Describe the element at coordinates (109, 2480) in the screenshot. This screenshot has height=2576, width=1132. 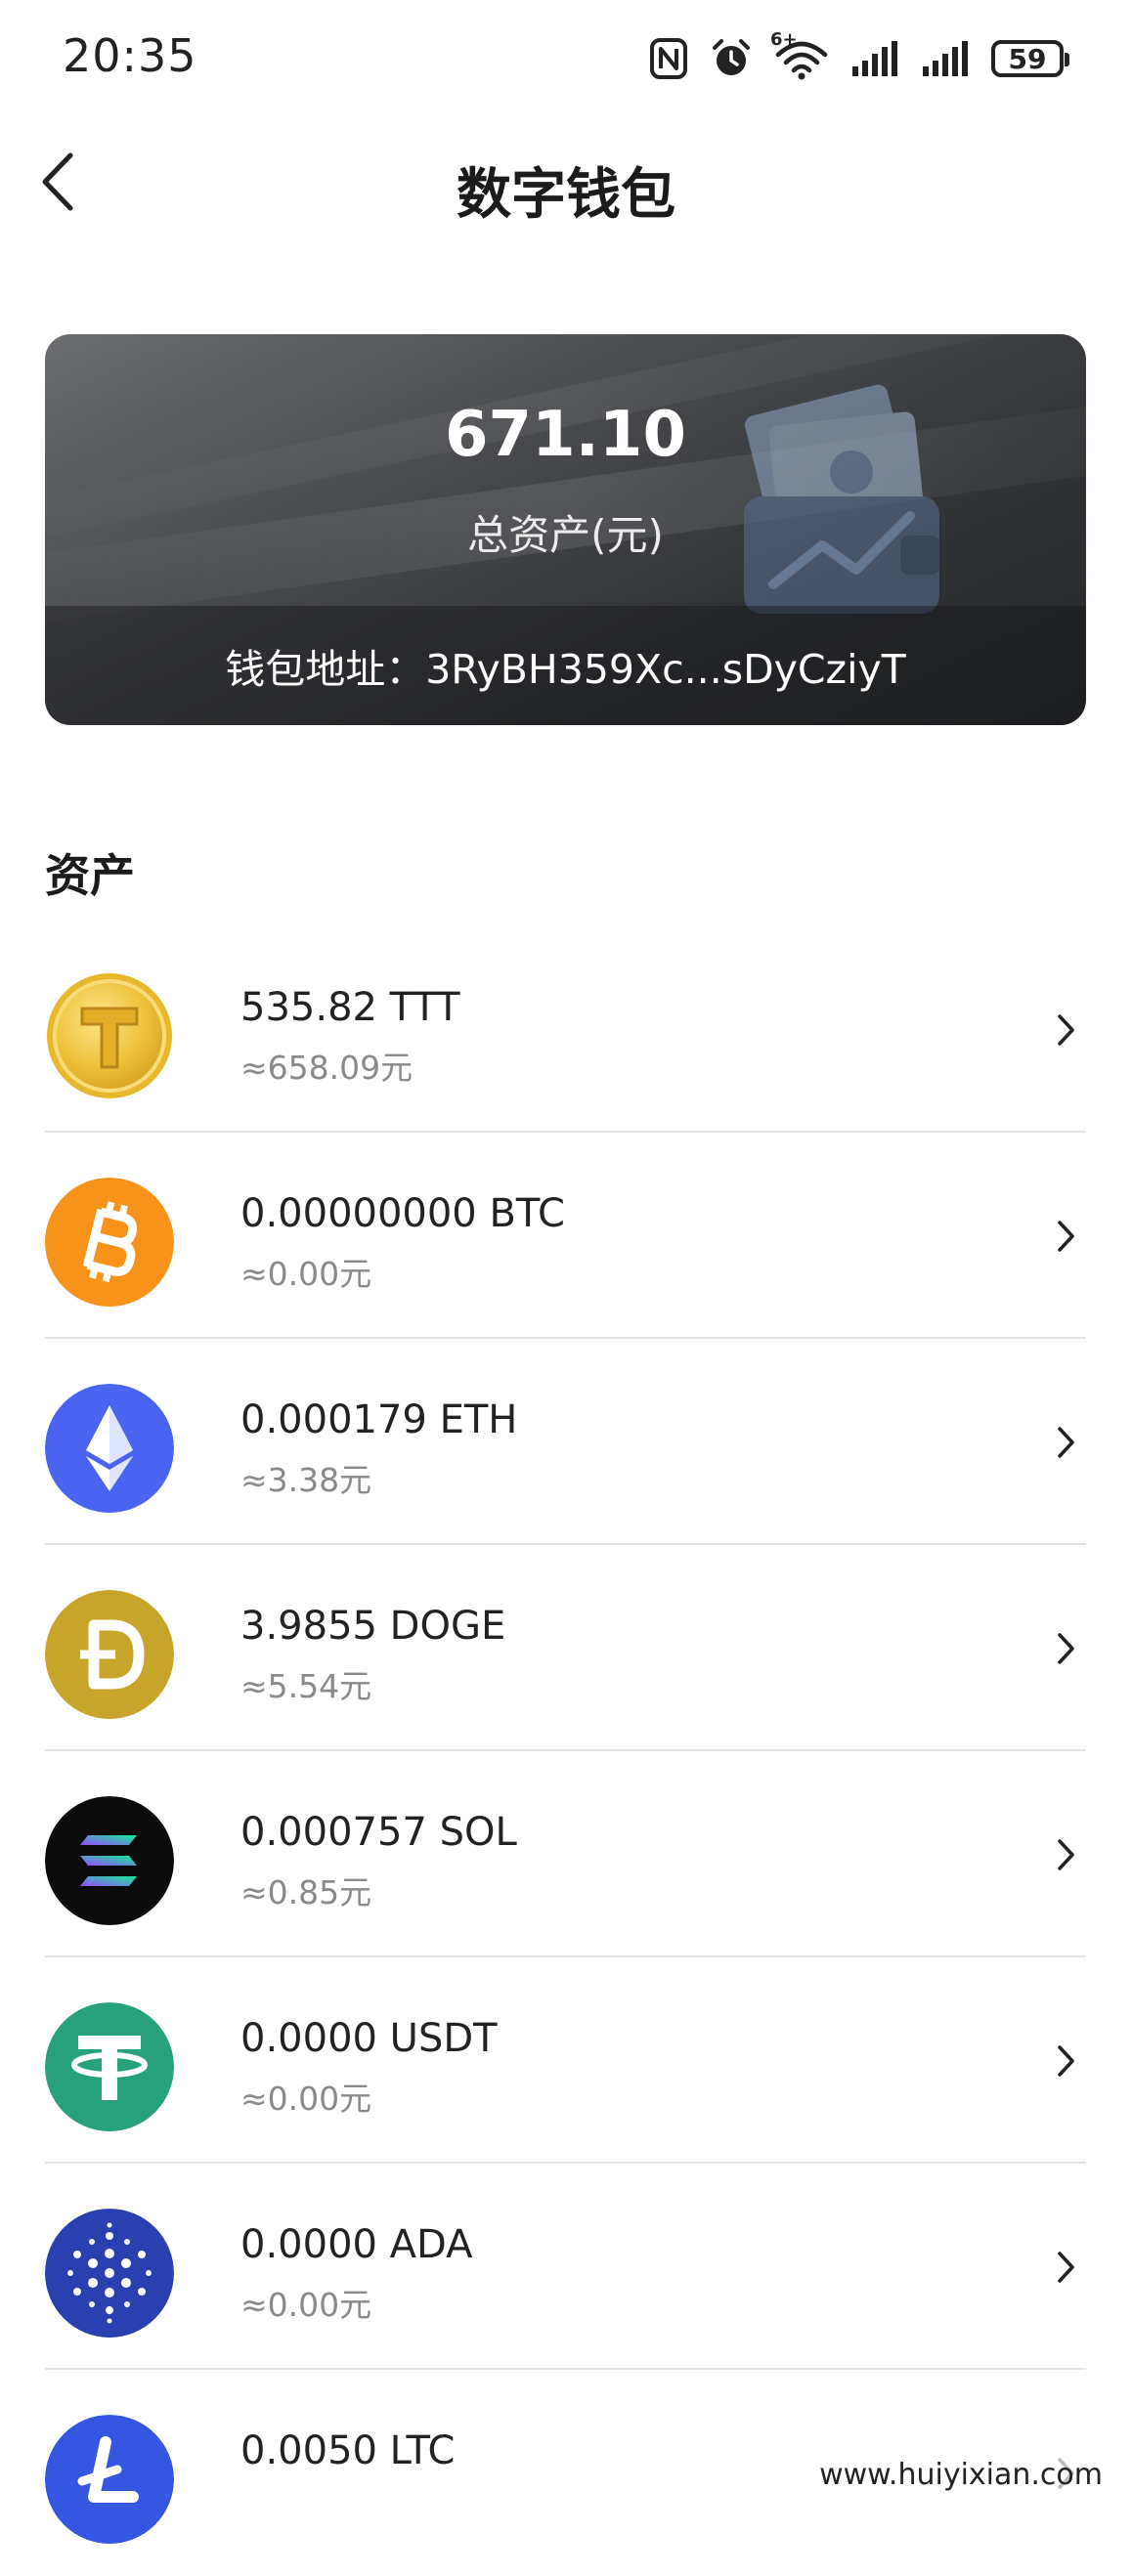
I see `ltc-coin-icon` at that location.